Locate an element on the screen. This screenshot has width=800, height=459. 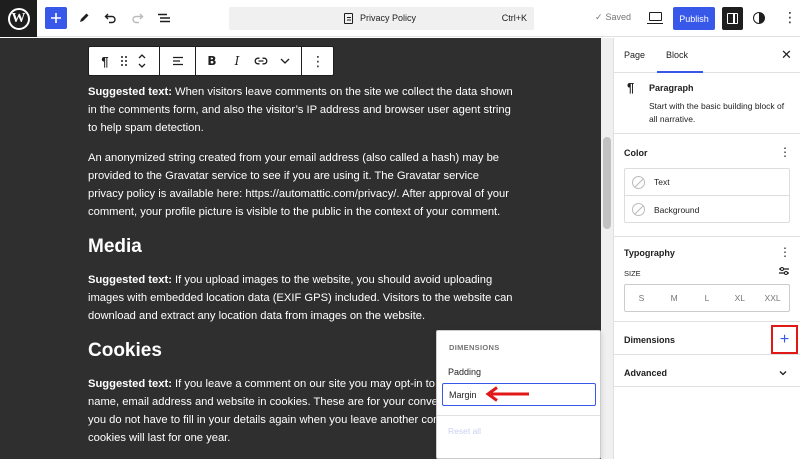
settings-panel-icon is located at coordinates (732, 18).